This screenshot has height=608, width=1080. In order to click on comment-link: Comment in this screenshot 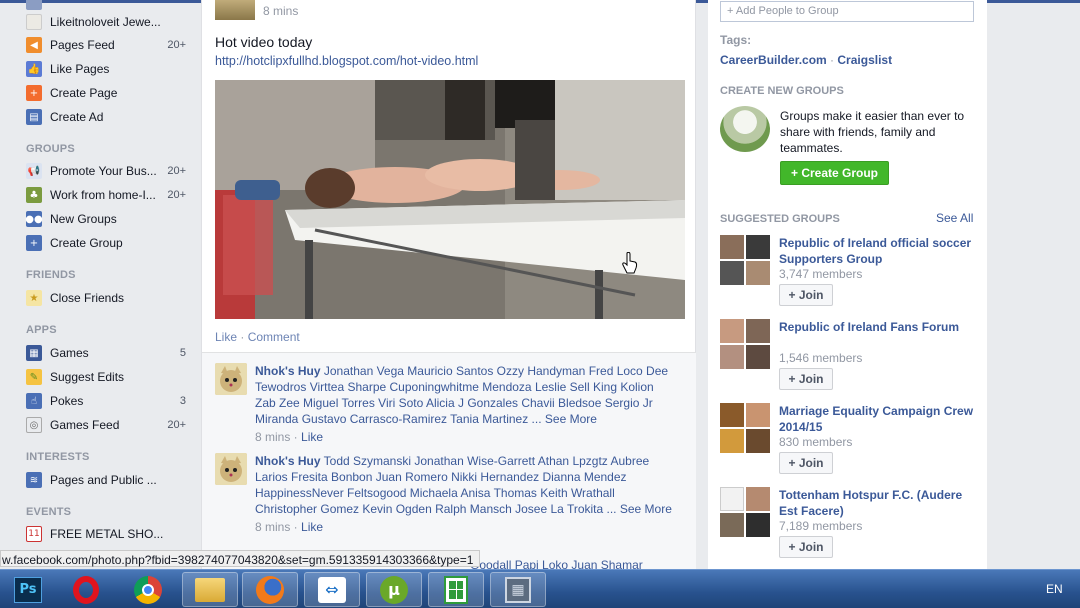, I will do `click(274, 337)`.